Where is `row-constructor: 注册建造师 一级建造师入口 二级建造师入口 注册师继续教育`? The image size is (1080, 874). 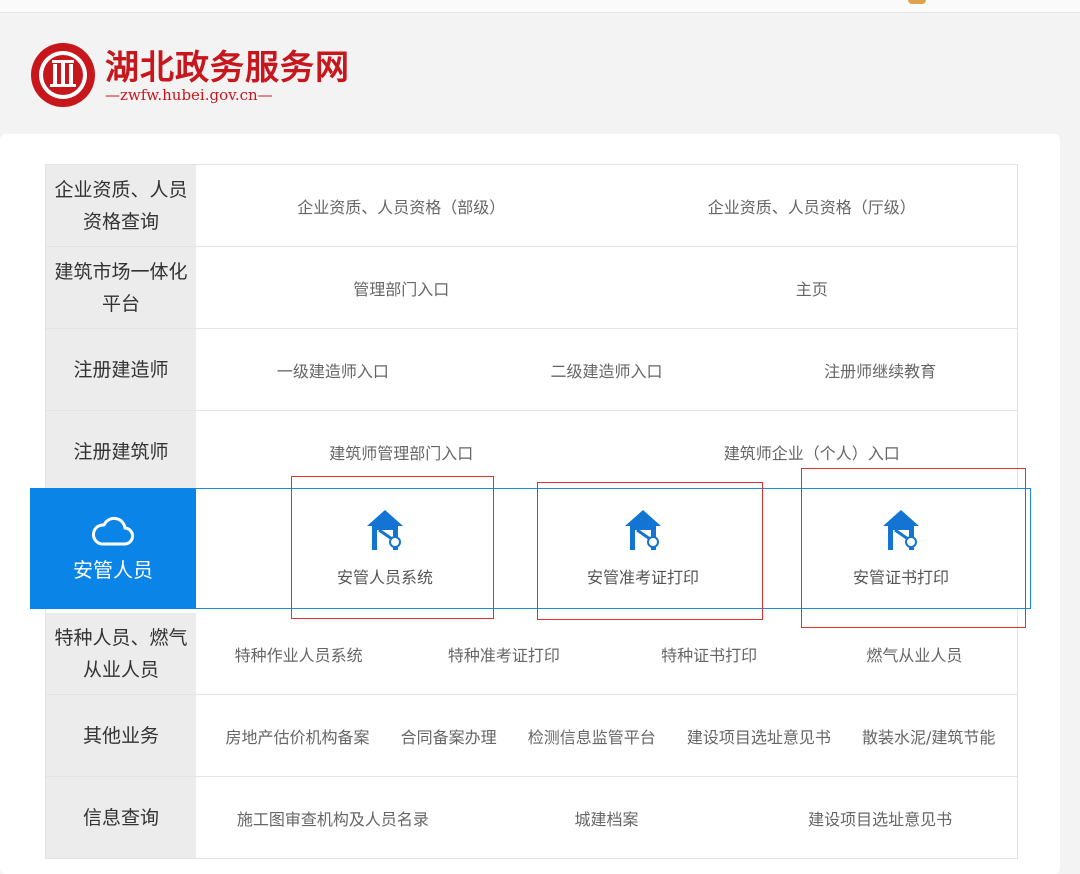 row-constructor: 注册建造师 一级建造师入口 二级建造师入口 注册师继续教育 is located at coordinates (531, 370).